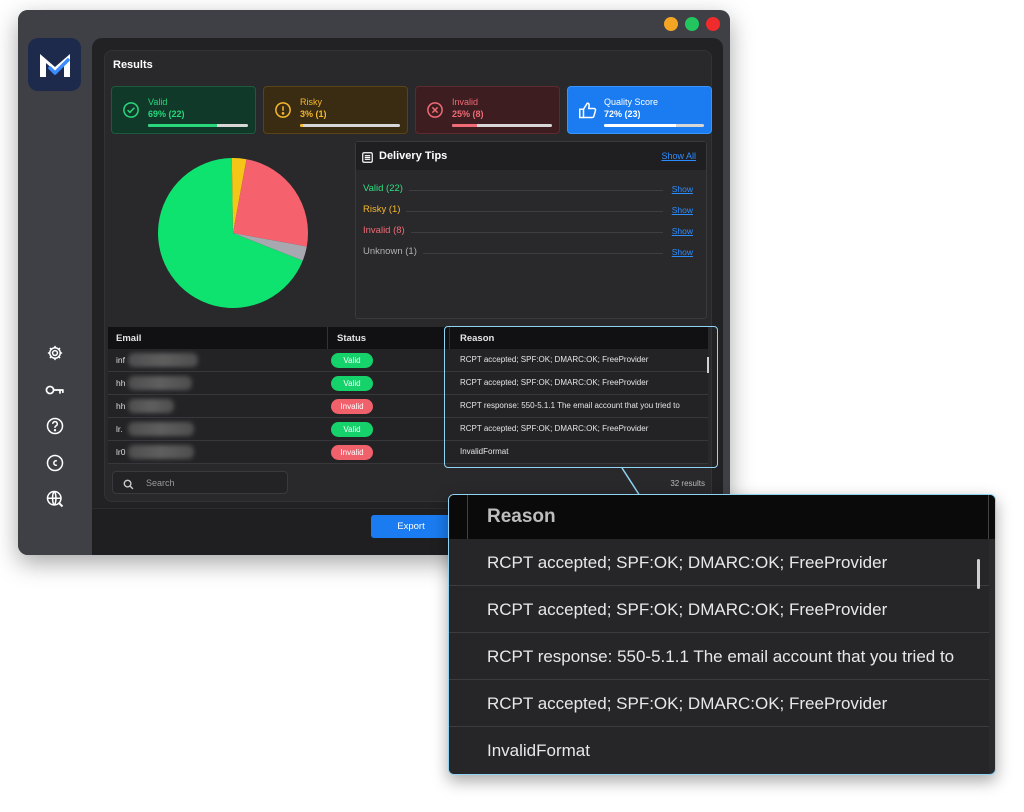 The width and height of the screenshot is (1024, 812). I want to click on stat-label: Risky, so click(311, 102).